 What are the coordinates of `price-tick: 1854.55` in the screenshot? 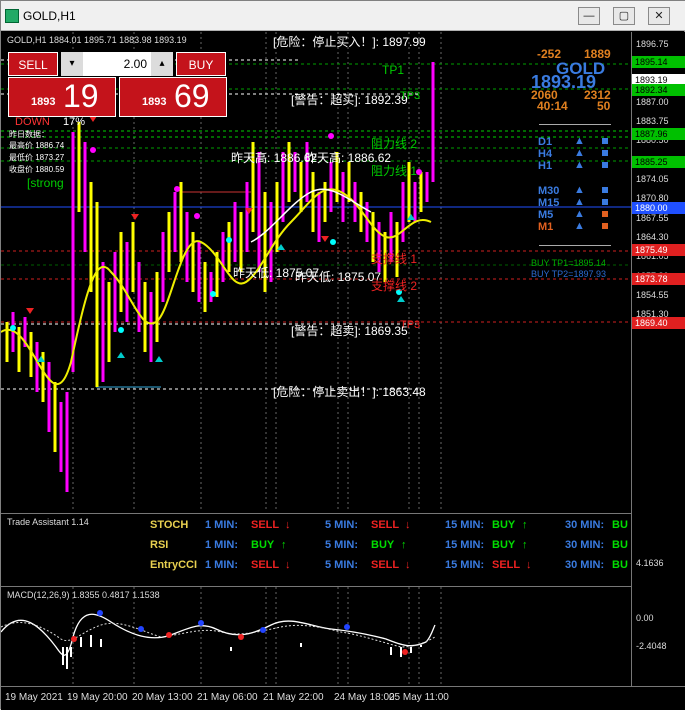 It's located at (652, 295).